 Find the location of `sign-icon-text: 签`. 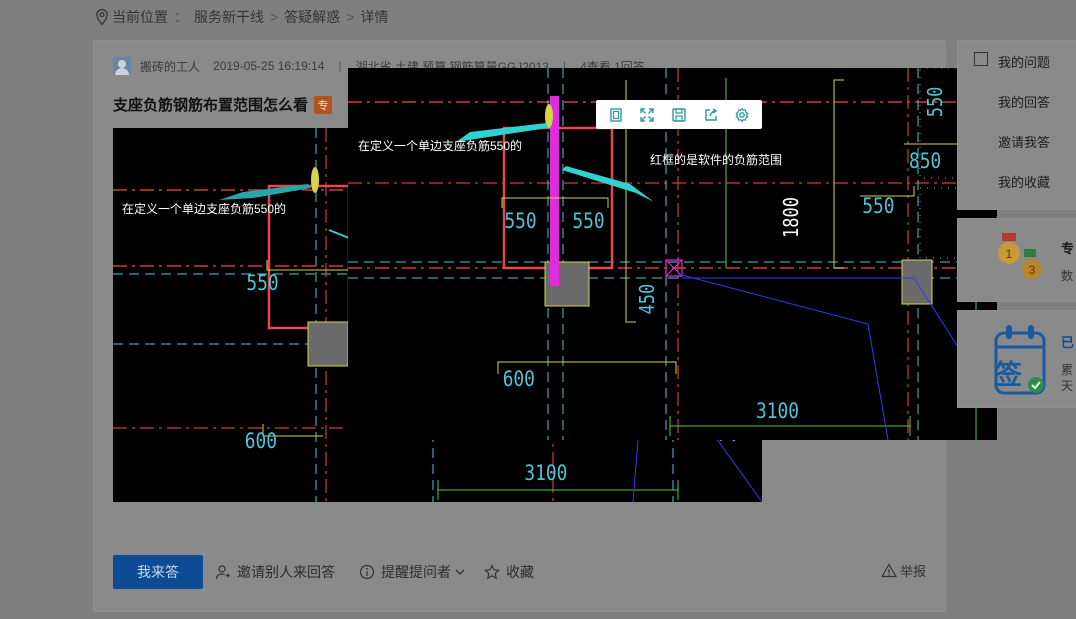

sign-icon-text: 签 is located at coordinates (1008, 375).